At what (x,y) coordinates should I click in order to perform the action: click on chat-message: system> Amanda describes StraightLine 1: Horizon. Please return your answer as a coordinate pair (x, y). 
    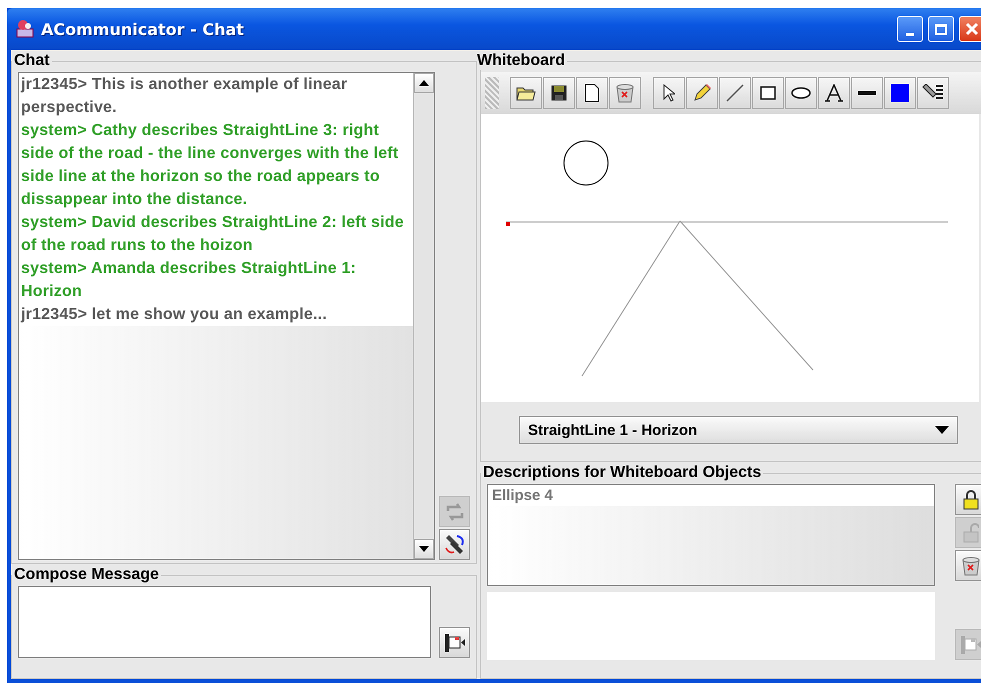
    Looking at the image, I should click on (216, 280).